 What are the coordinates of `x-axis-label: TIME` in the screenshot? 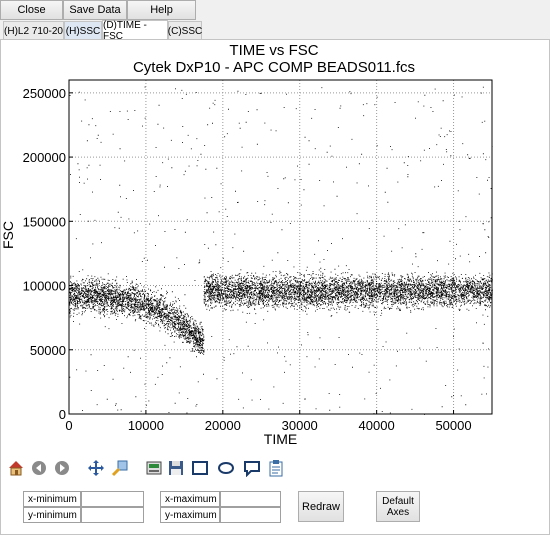 It's located at (280, 439).